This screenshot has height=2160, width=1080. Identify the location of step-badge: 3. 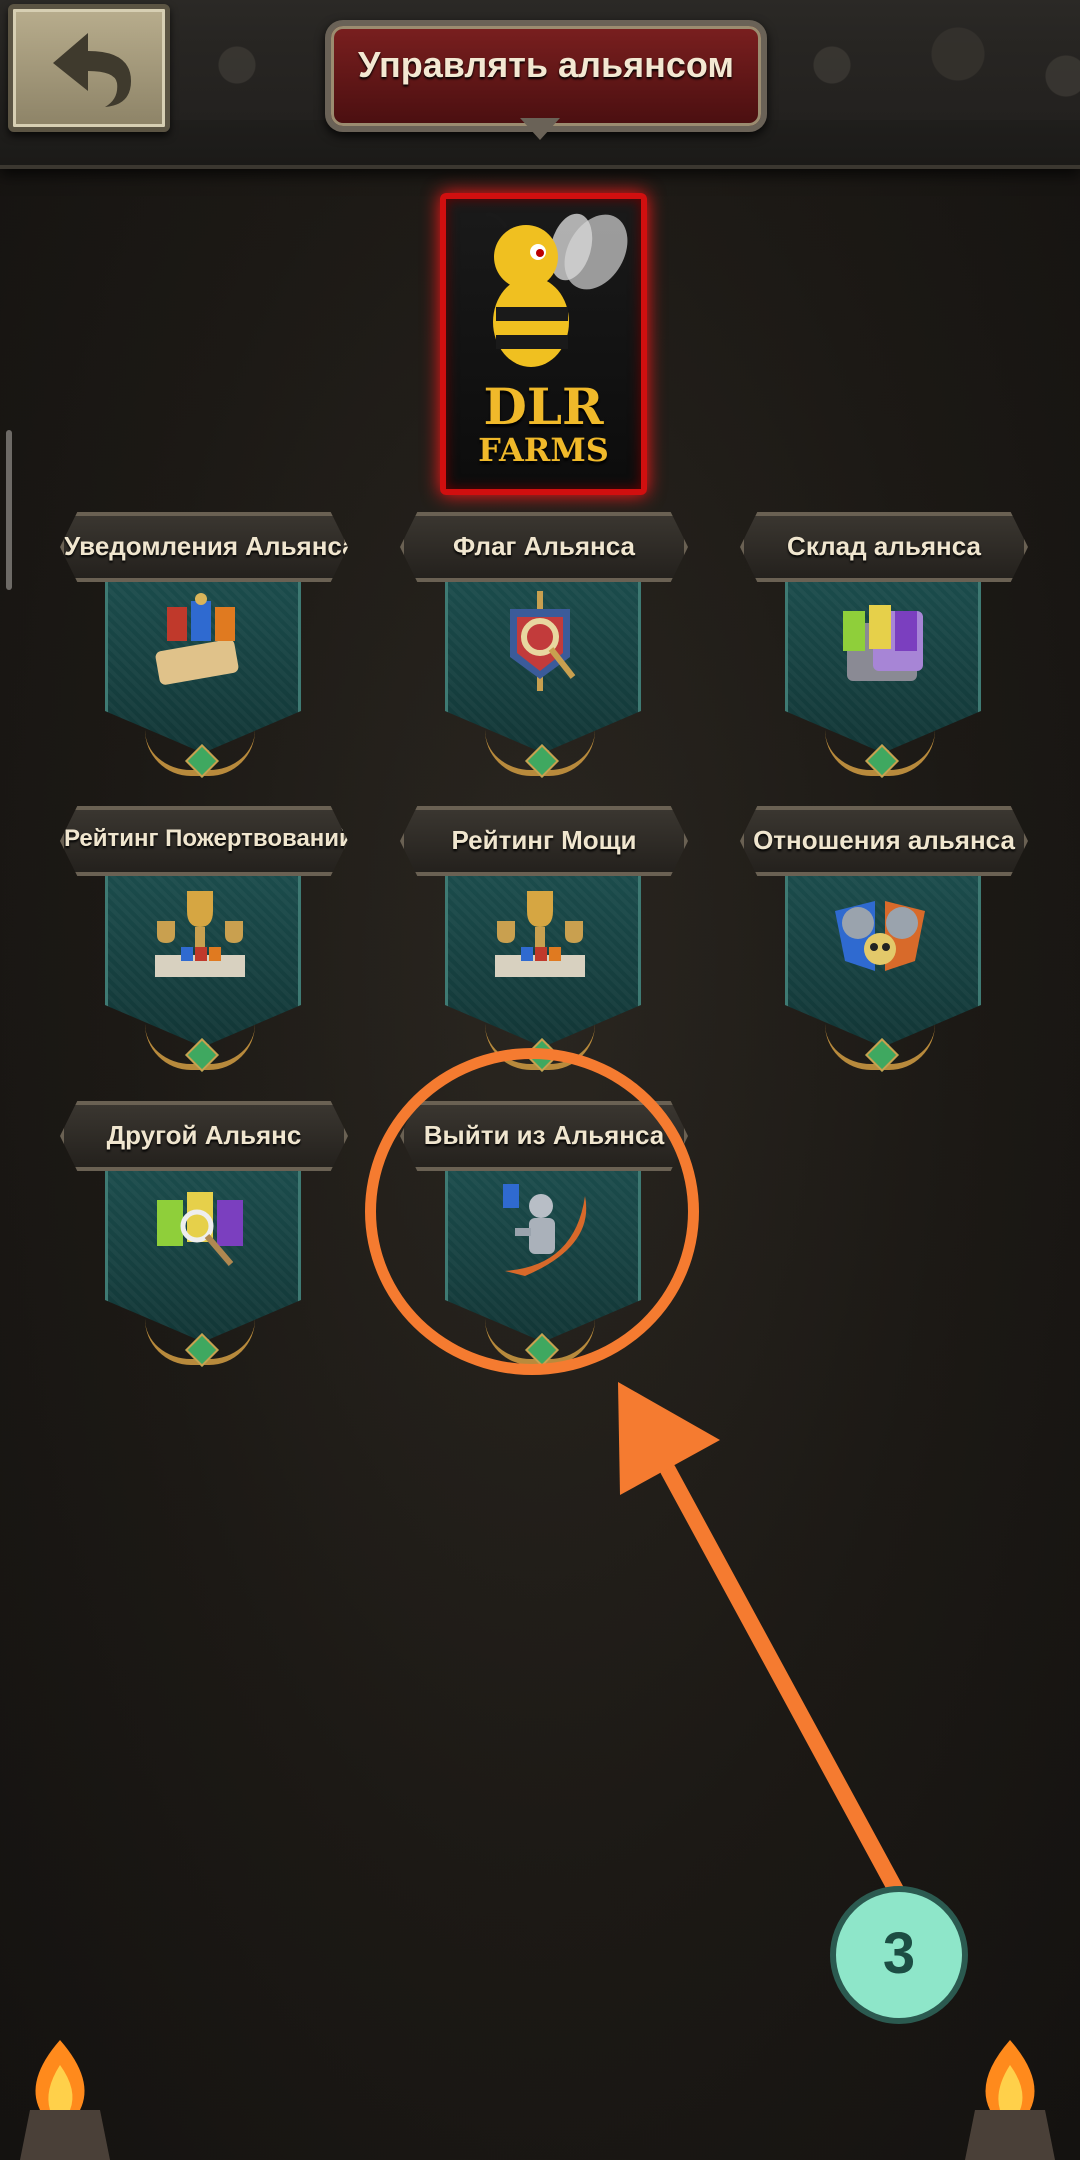
(899, 1955).